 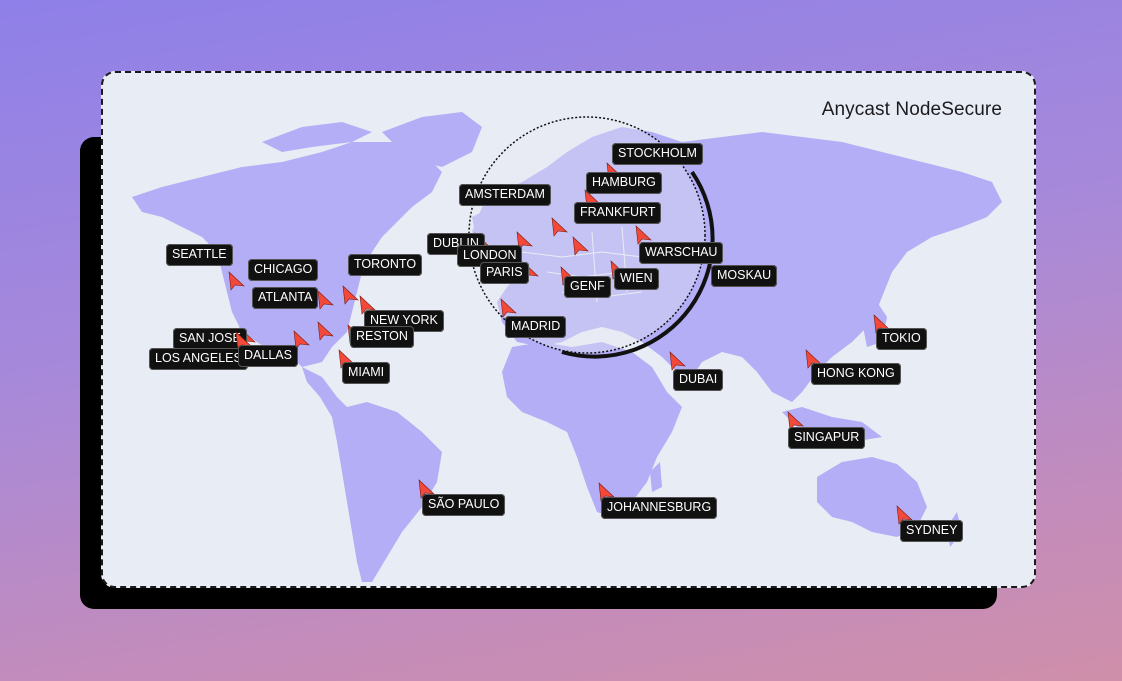 I want to click on location-label-paris: PARIS, so click(x=504, y=273).